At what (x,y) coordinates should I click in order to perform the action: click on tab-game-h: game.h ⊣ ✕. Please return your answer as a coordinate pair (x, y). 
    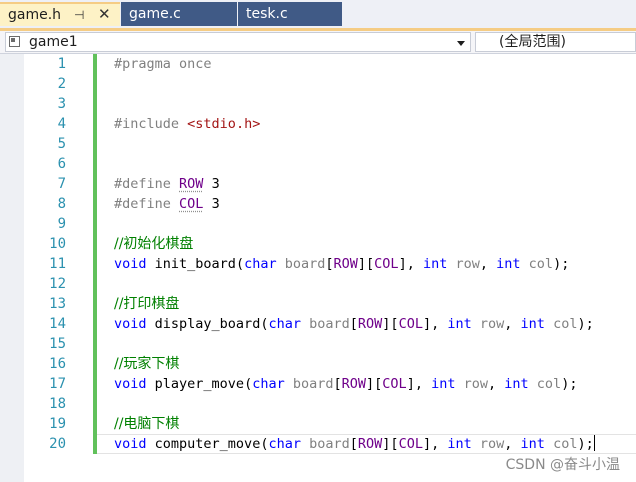
    Looking at the image, I should click on (60, 14).